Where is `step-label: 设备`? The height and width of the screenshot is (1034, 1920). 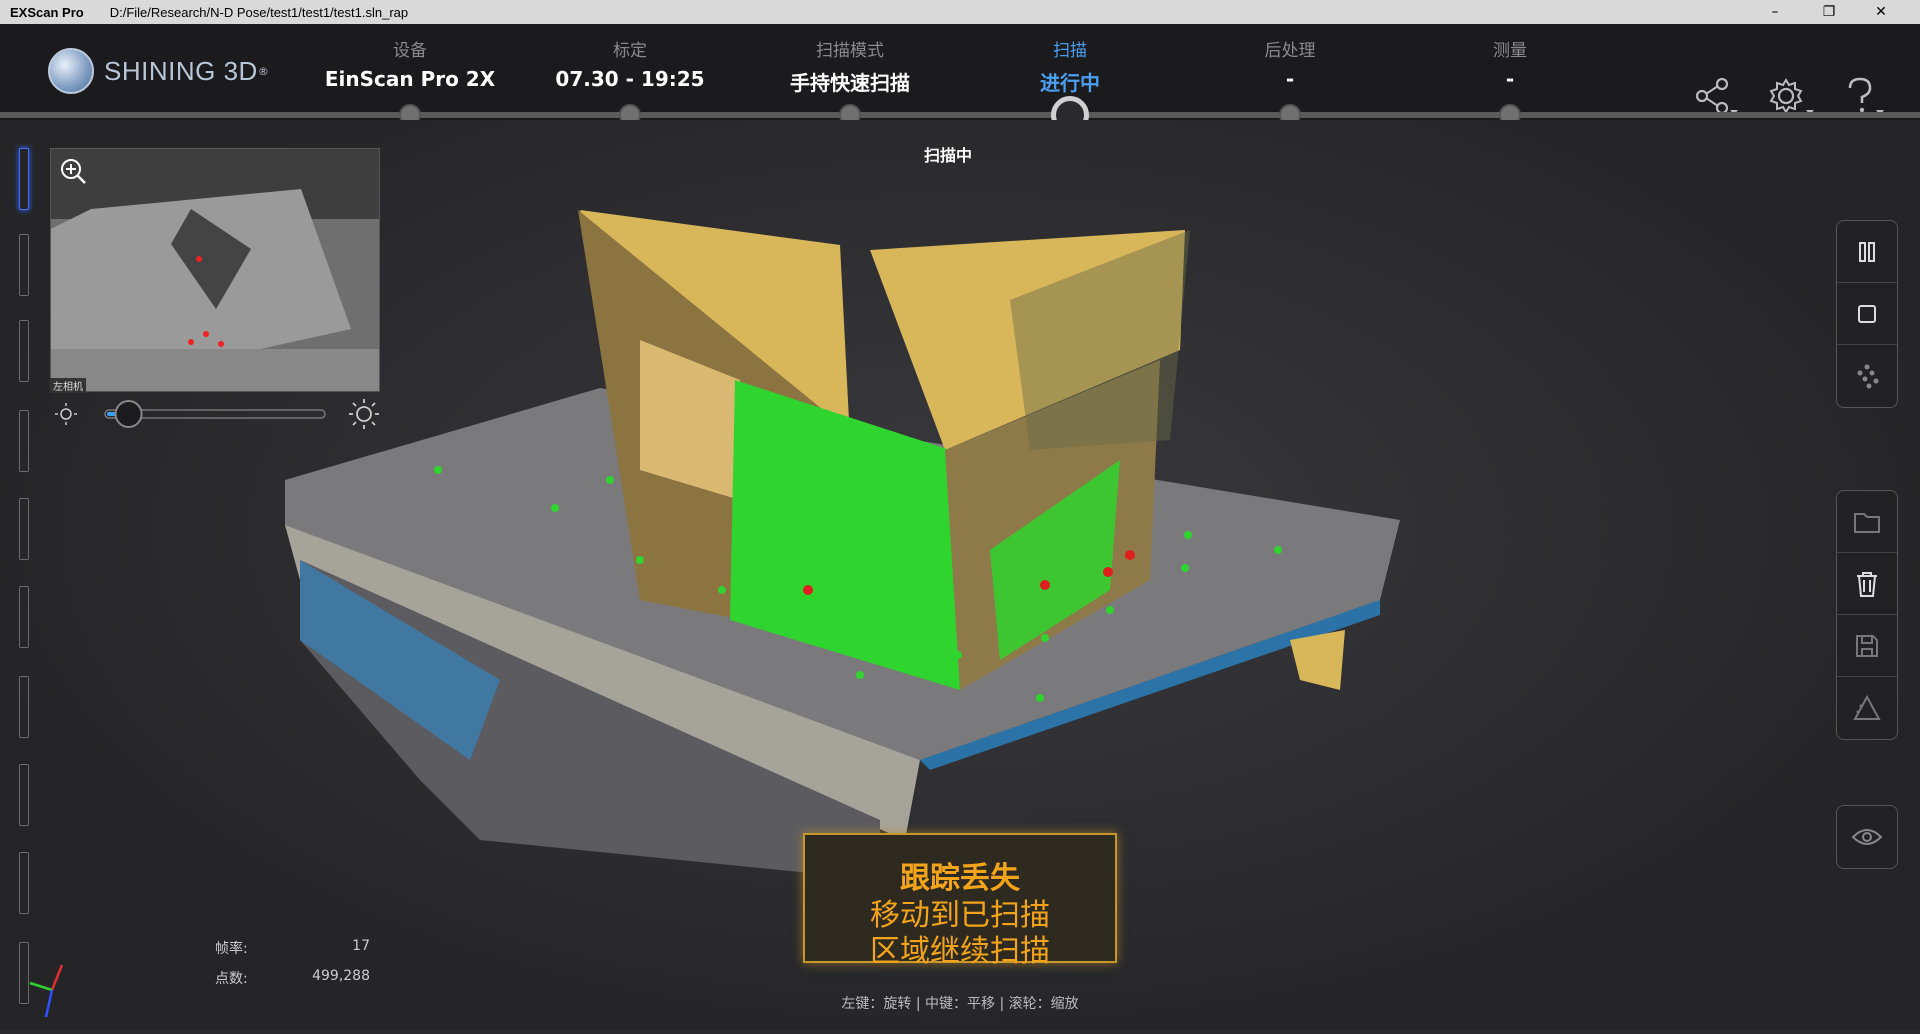
step-label: 设备 is located at coordinates (410, 51).